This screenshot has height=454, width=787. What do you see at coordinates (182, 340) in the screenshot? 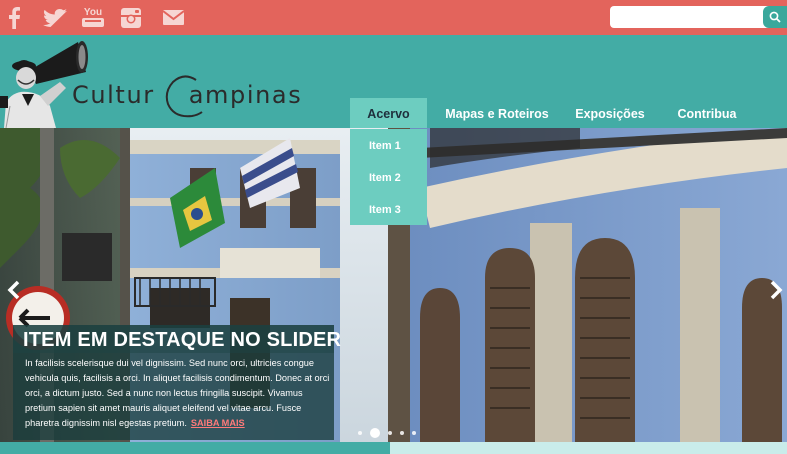
I see `slider-title: ITEM EM DESTAQUE NO SLIDER` at bounding box center [182, 340].